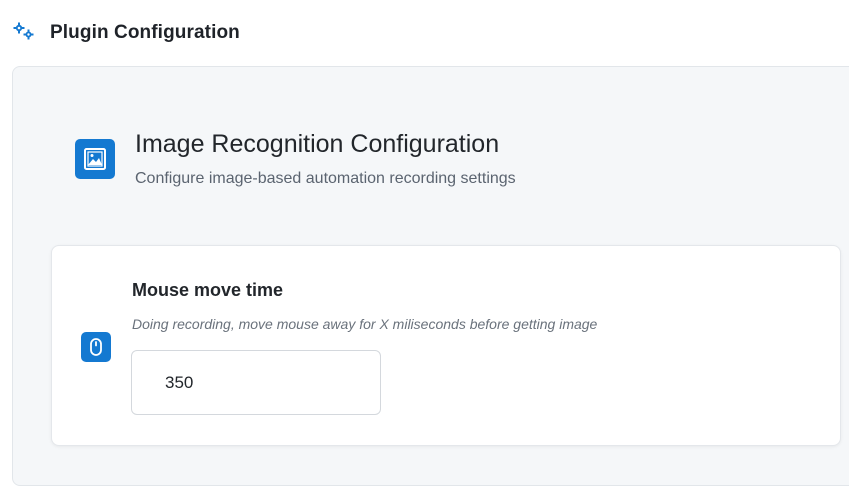 The height and width of the screenshot is (486, 849). What do you see at coordinates (424, 33) in the screenshot?
I see `page-header: Plugin Configuration` at bounding box center [424, 33].